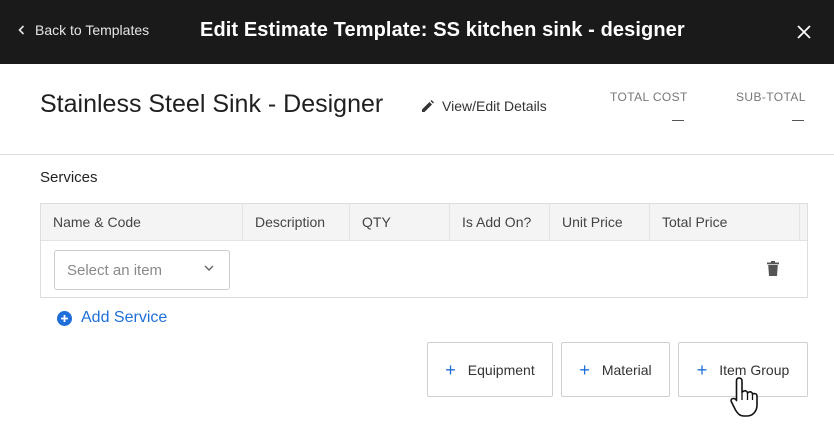 The height and width of the screenshot is (432, 834). I want to click on add-equipment-button: + Equipment, so click(490, 369).